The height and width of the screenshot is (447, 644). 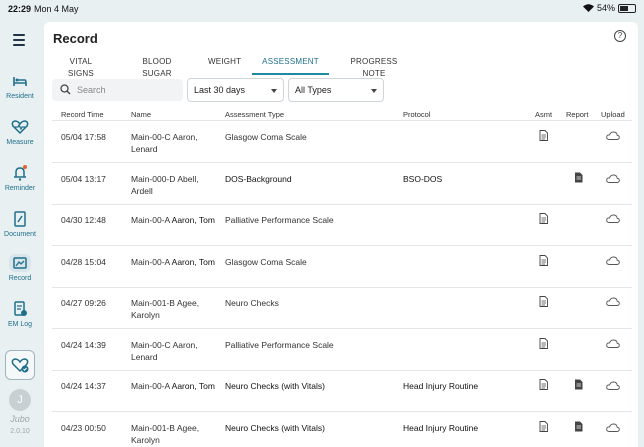 I want to click on protocol: Head Injury Routine, so click(x=441, y=427).